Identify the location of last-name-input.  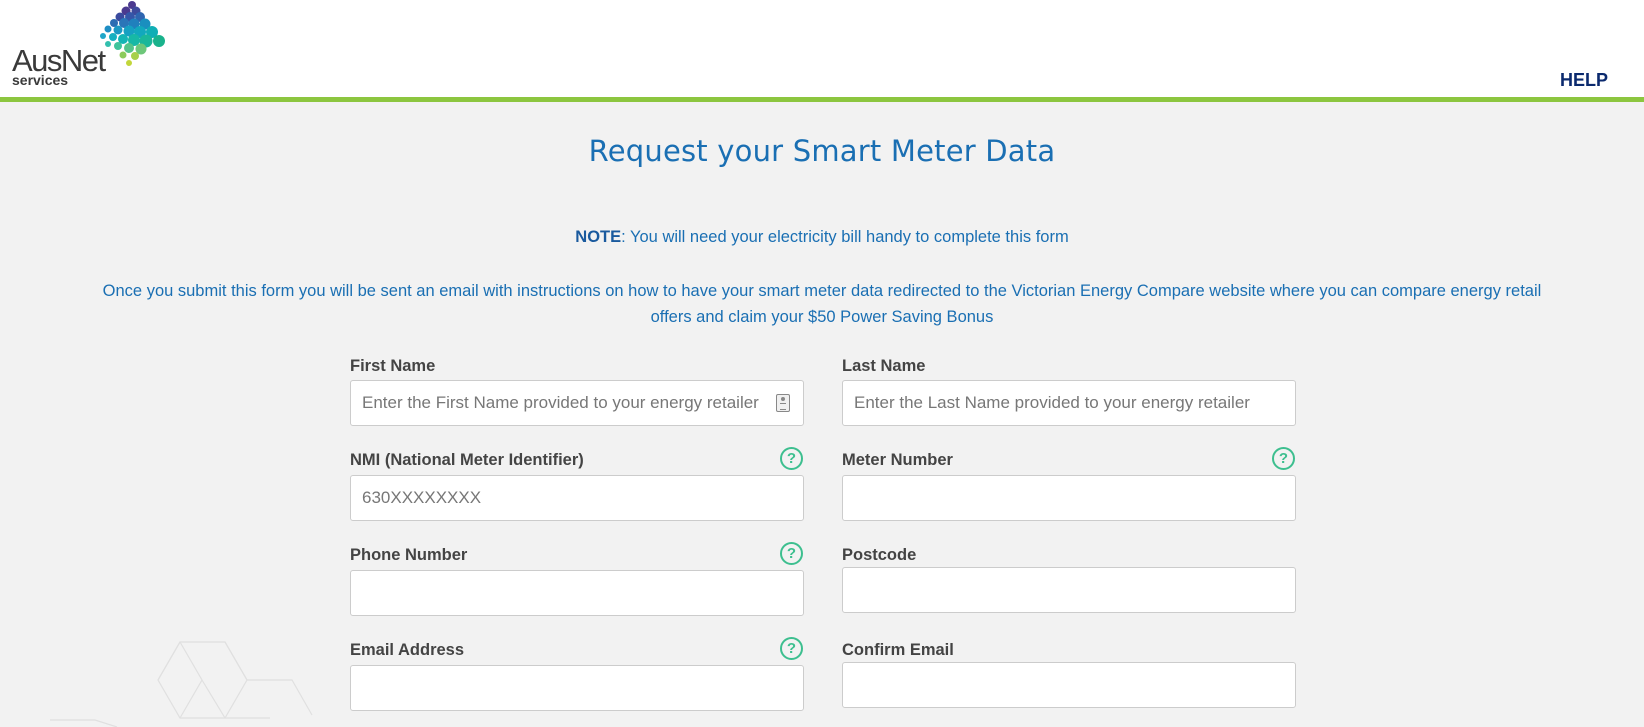
(1069, 403).